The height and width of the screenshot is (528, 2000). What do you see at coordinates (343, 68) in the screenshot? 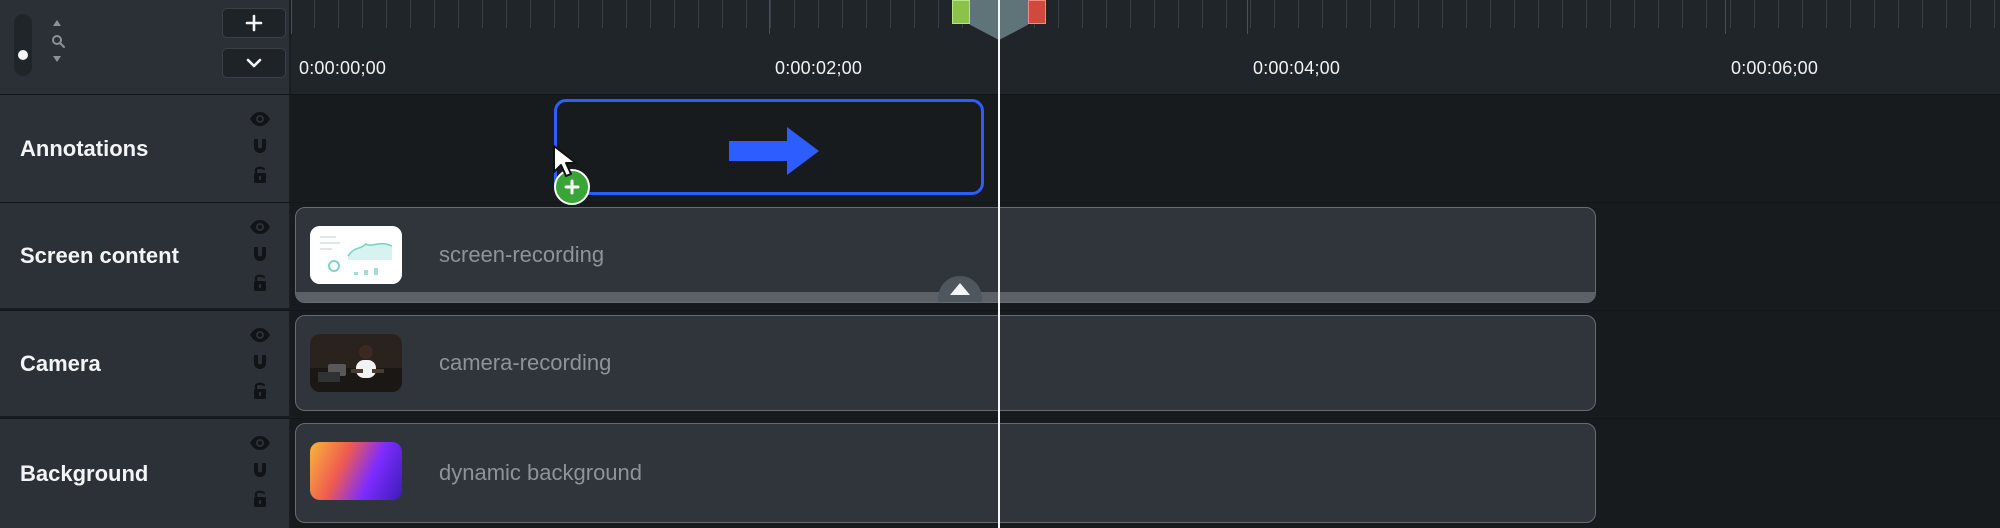
I see `ruler-label-0: 0:00:00;00` at bounding box center [343, 68].